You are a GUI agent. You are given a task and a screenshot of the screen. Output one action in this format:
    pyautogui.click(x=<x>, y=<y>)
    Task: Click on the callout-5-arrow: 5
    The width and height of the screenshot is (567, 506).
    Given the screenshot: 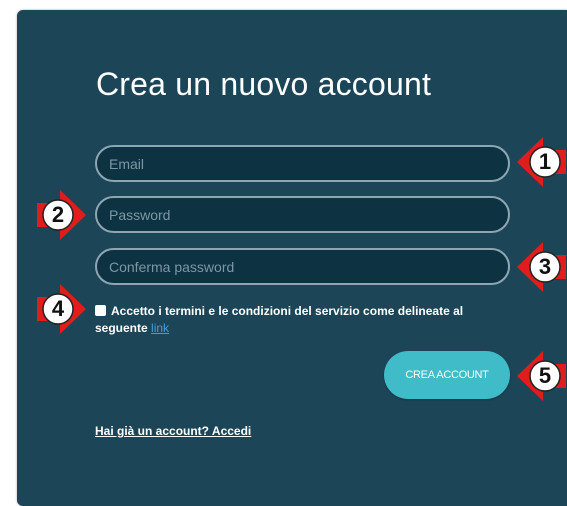 What is the action you would take?
    pyautogui.click(x=541, y=376)
    